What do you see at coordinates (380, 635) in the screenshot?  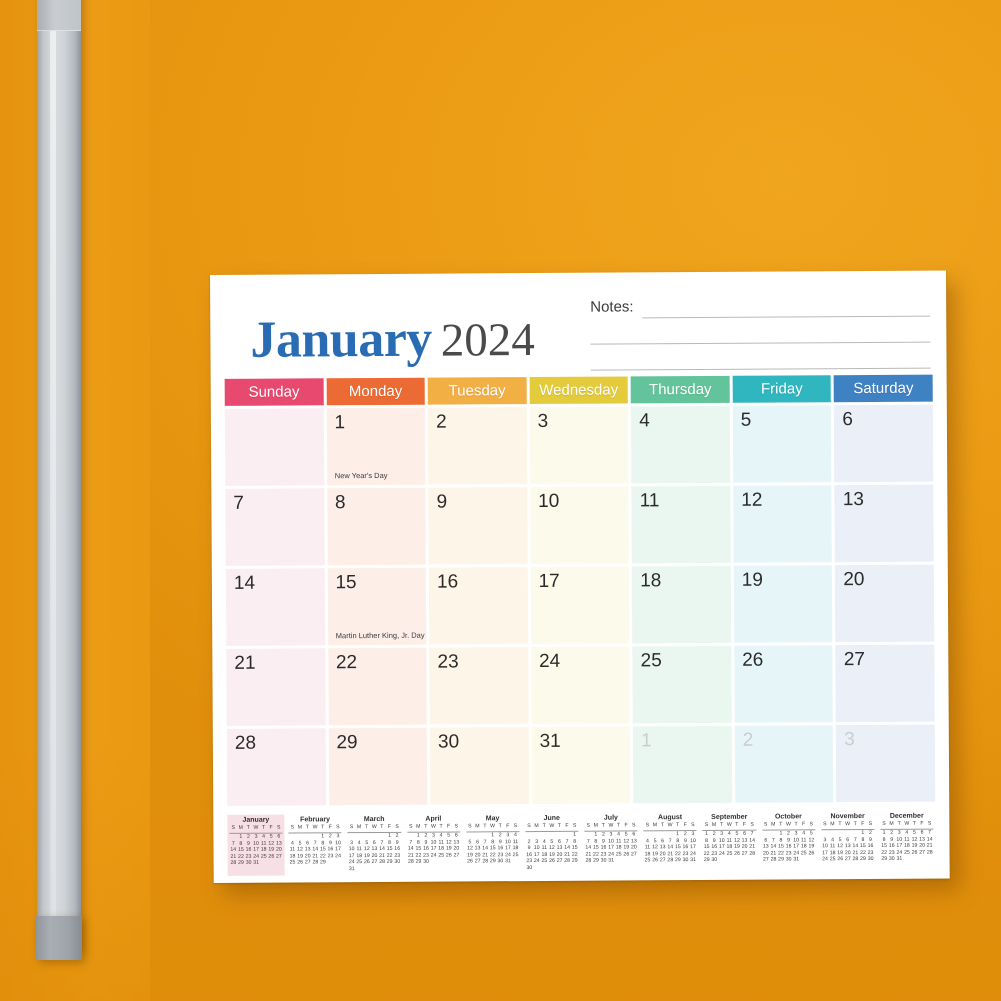 I see `holiday-label: Martin Luther King, Jr. Day` at bounding box center [380, 635].